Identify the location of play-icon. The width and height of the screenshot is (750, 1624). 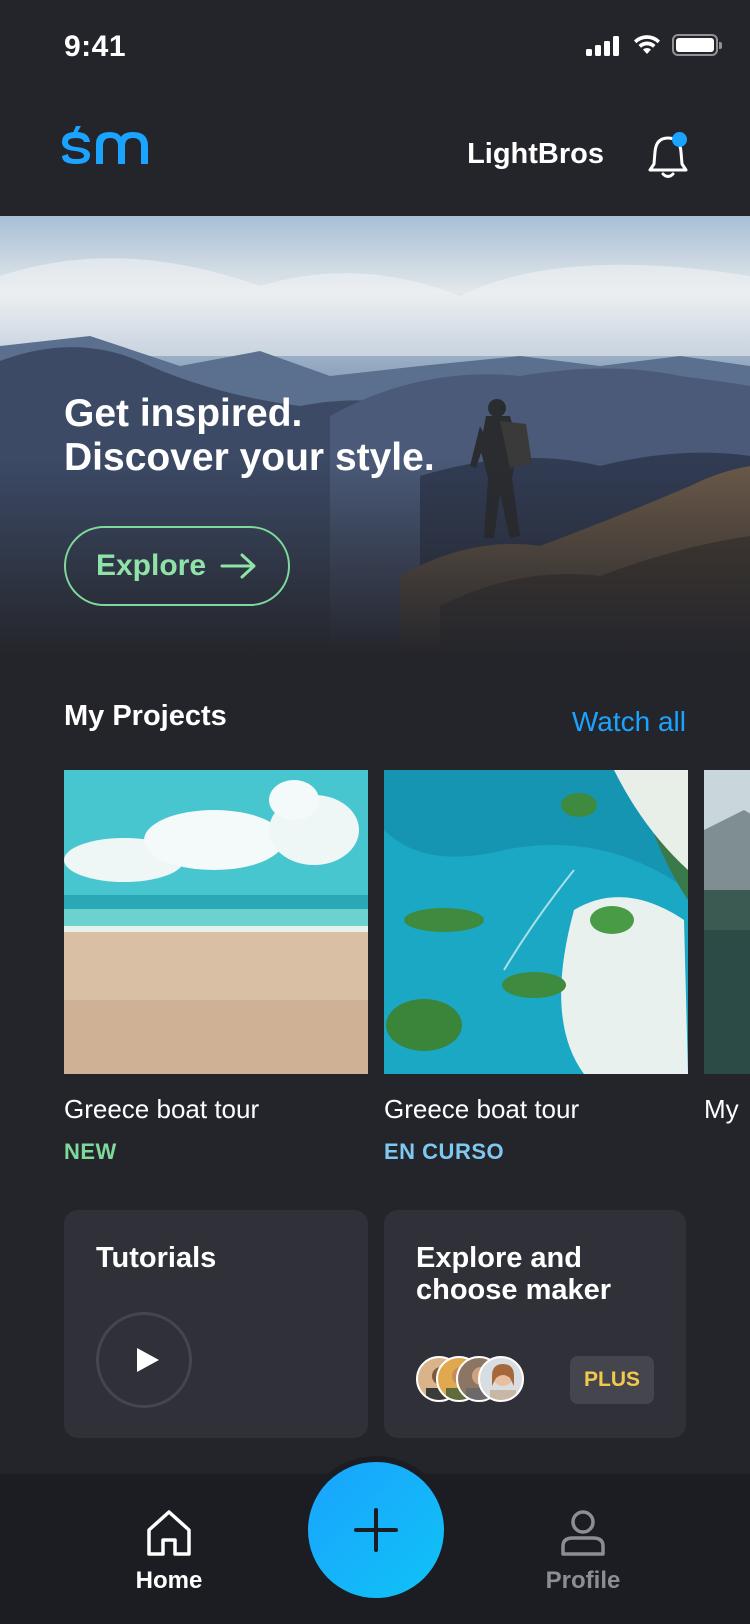
(148, 1360).